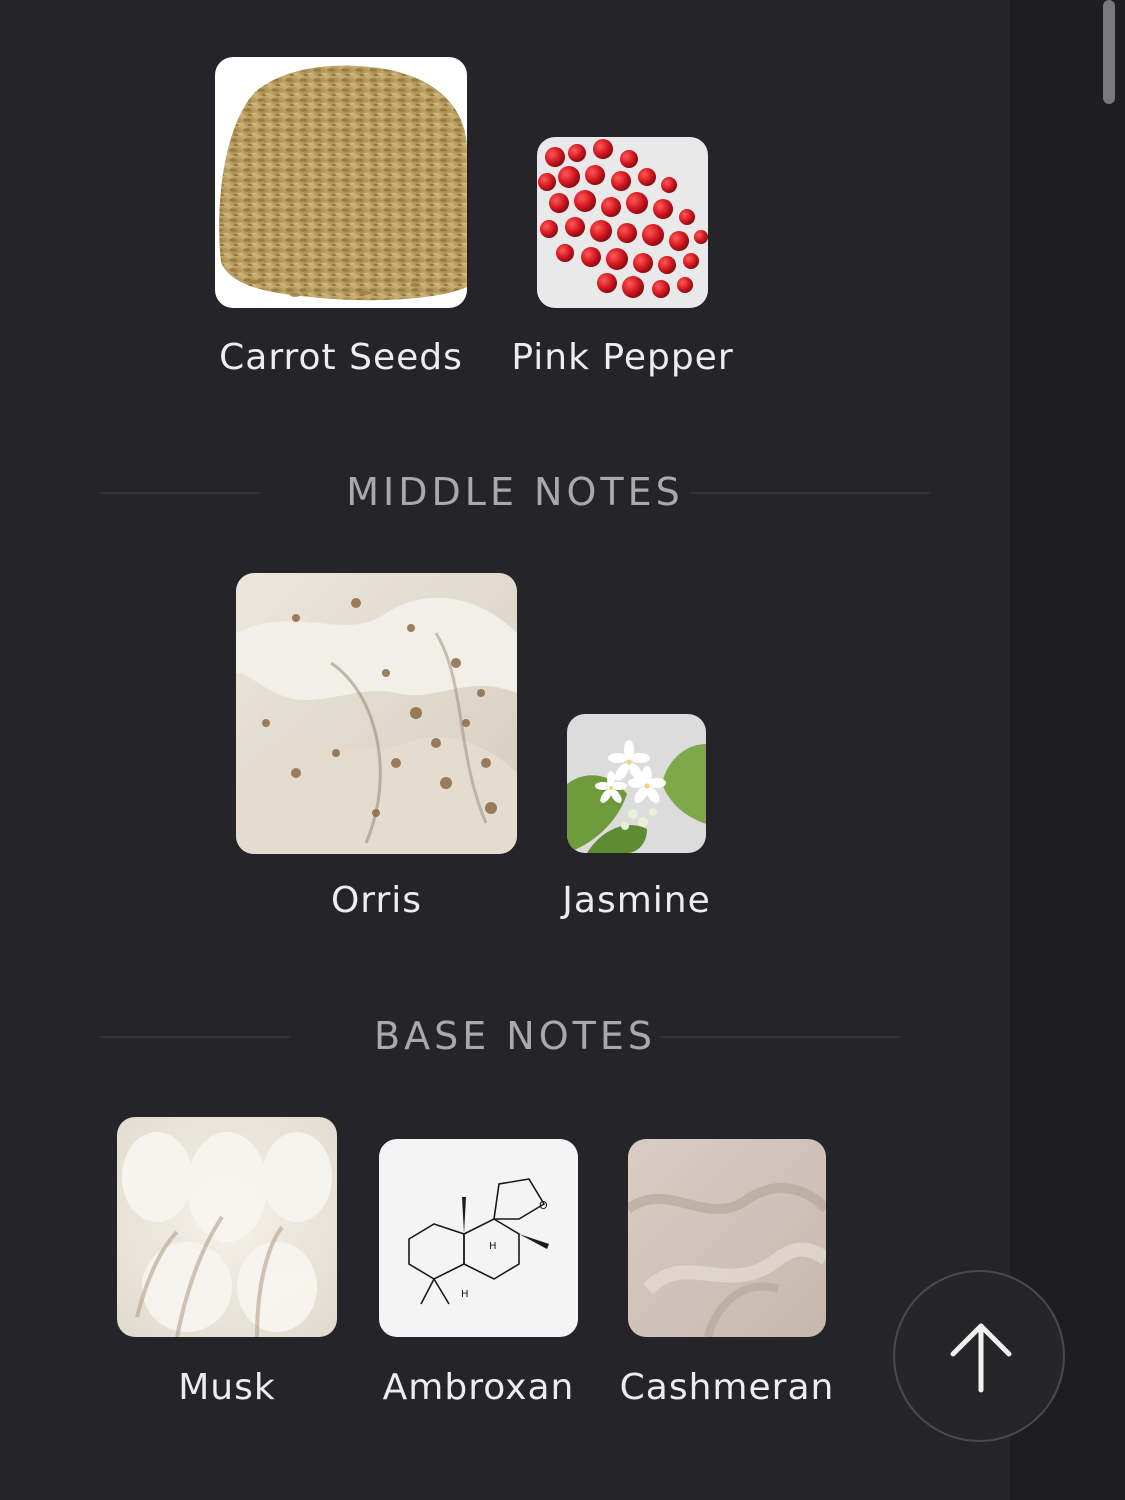 This screenshot has width=1125, height=1500. Describe the element at coordinates (636, 783) in the screenshot. I see `jasmine-image` at that location.